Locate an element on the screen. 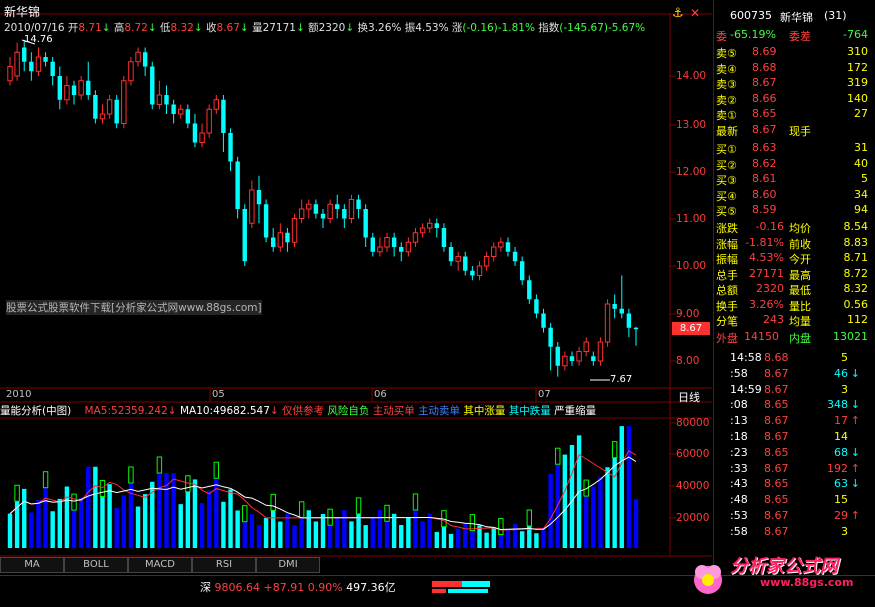  quote-header: 600735 新华锦 (31) is located at coordinates (794, 16).